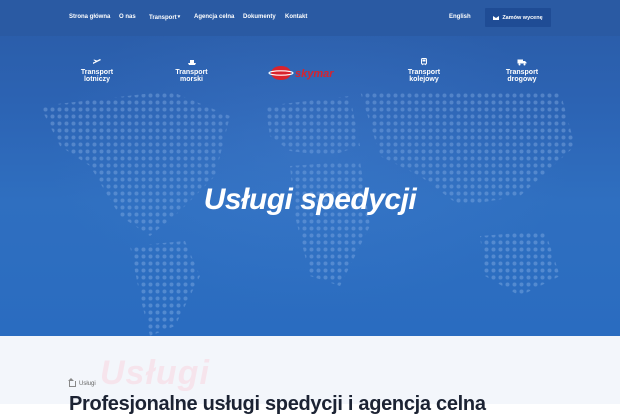 The width and height of the screenshot is (620, 416). I want to click on logo-text: skymar, so click(314, 74).